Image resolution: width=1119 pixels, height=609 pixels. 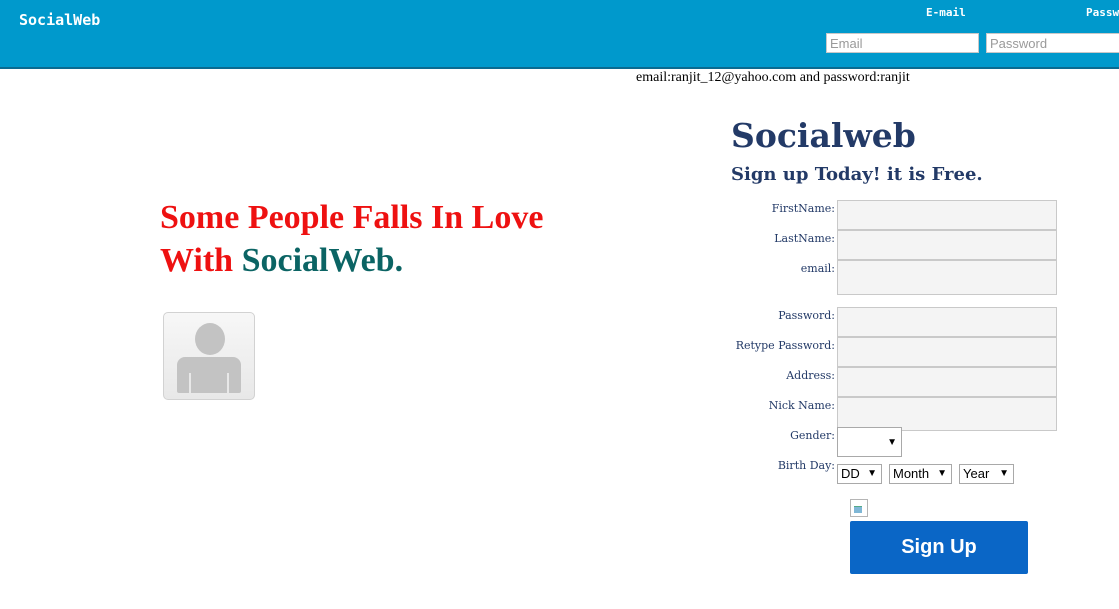 I want to click on sign-up-button: Sign Up, so click(x=939, y=547).